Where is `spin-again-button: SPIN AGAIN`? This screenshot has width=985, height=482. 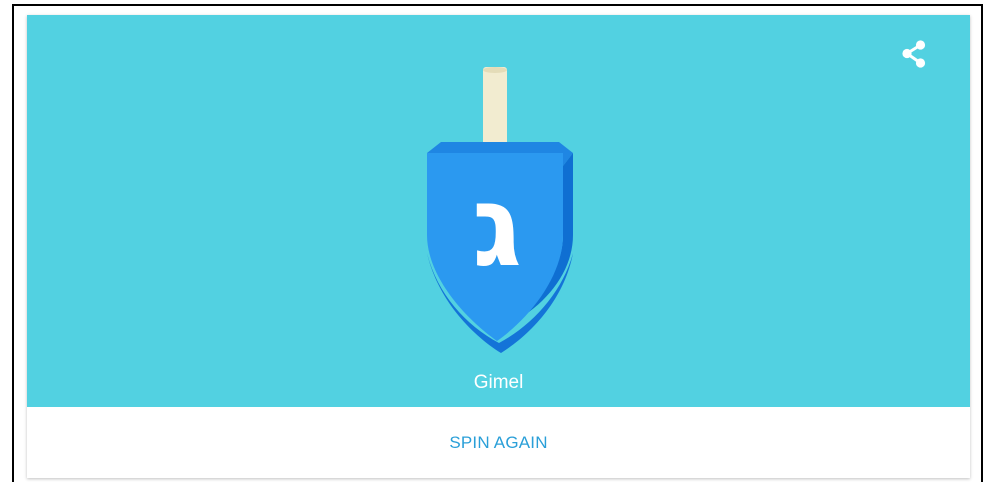 spin-again-button: SPIN AGAIN is located at coordinates (498, 442).